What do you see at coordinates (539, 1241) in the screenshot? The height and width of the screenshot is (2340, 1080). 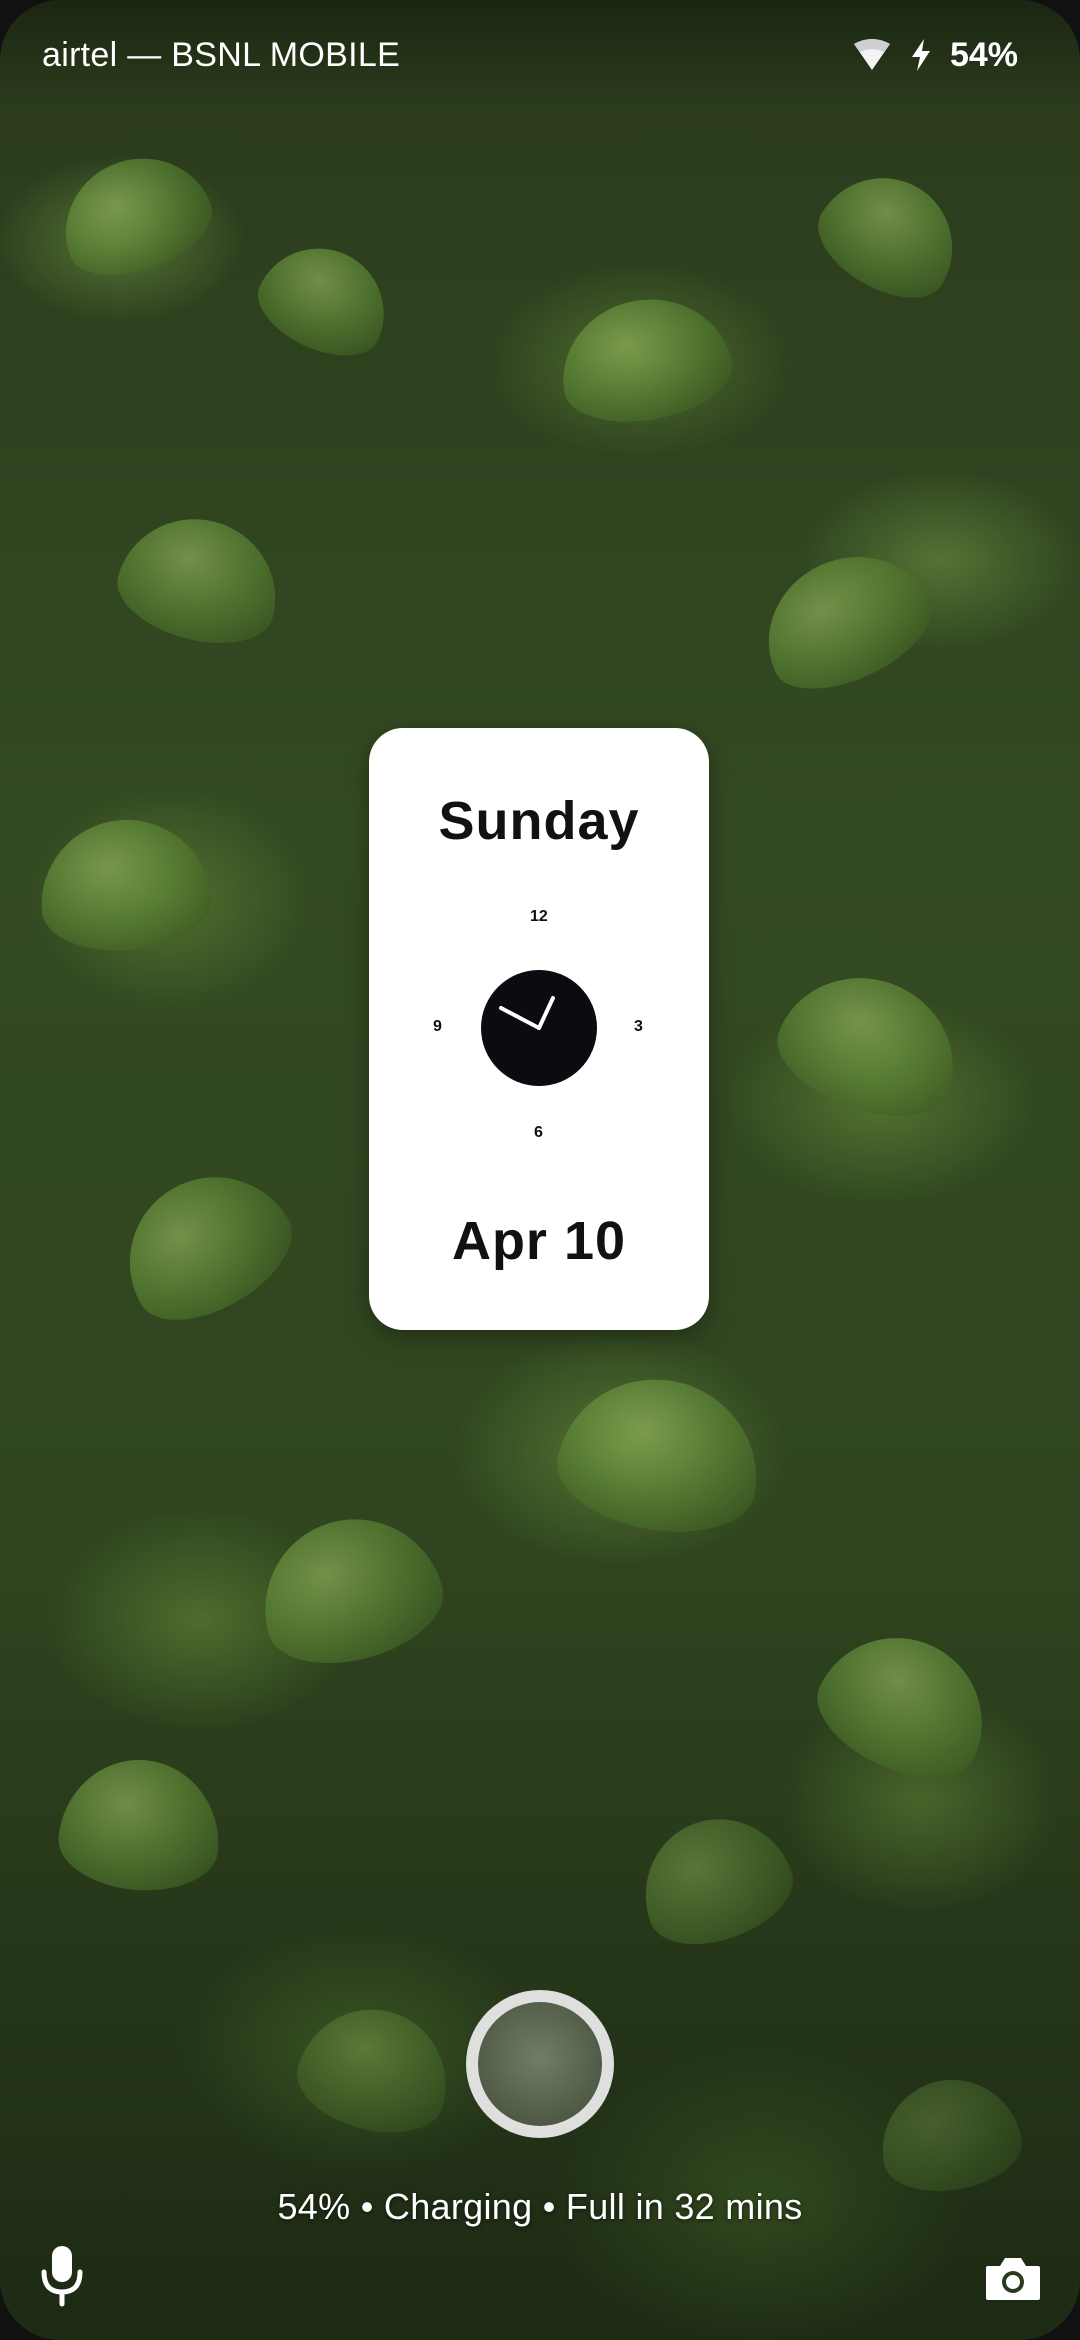 I see `widget-date: Apr 10` at bounding box center [539, 1241].